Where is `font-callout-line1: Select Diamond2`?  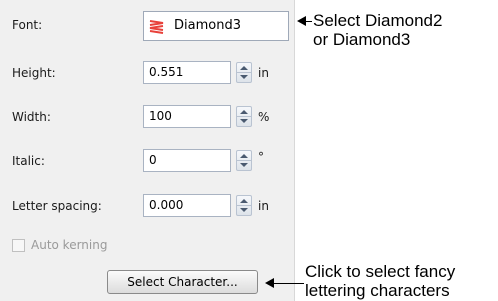 font-callout-line1: Select Diamond2 is located at coordinates (378, 20).